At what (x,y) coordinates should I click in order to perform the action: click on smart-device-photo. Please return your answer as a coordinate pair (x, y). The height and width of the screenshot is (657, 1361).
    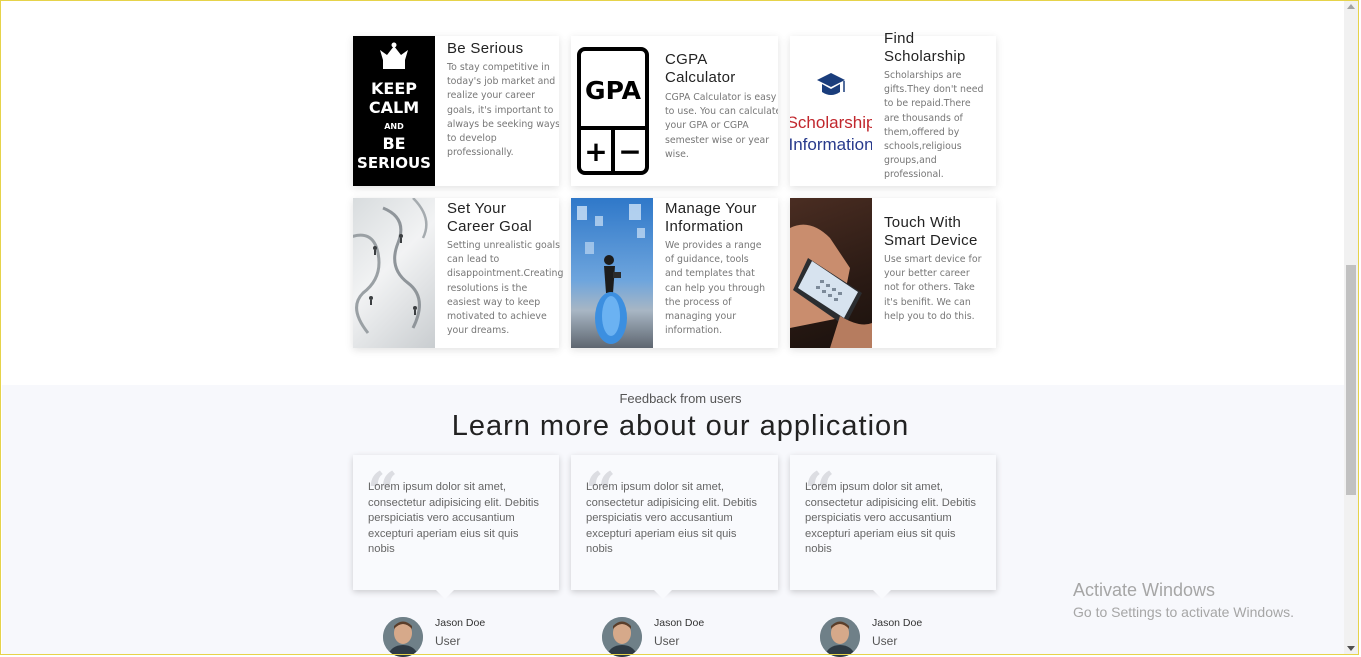
    Looking at the image, I should click on (831, 273).